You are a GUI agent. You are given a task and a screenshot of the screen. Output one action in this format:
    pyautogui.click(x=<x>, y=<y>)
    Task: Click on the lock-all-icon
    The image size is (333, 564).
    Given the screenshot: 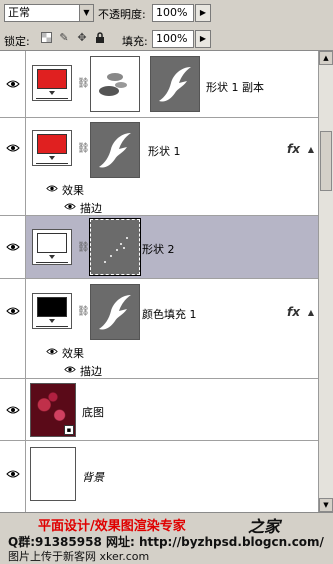 What is the action you would take?
    pyautogui.click(x=100, y=38)
    